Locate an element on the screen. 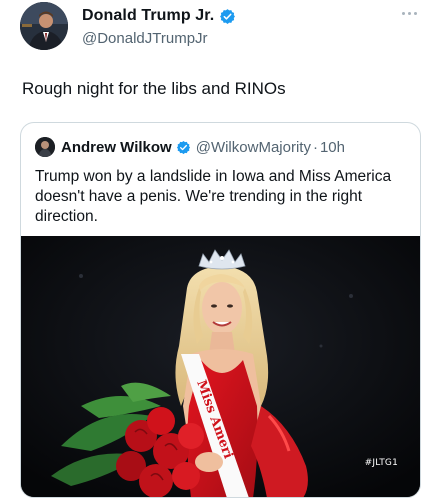  author-info: Donald Trump Jr. @DonaldJTrumpJr is located at coordinates (159, 26).